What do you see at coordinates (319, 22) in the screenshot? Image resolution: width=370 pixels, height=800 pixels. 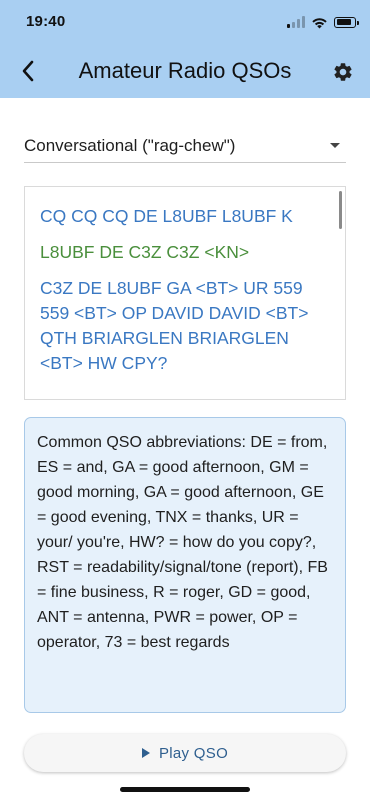 I see `wifi-icon` at bounding box center [319, 22].